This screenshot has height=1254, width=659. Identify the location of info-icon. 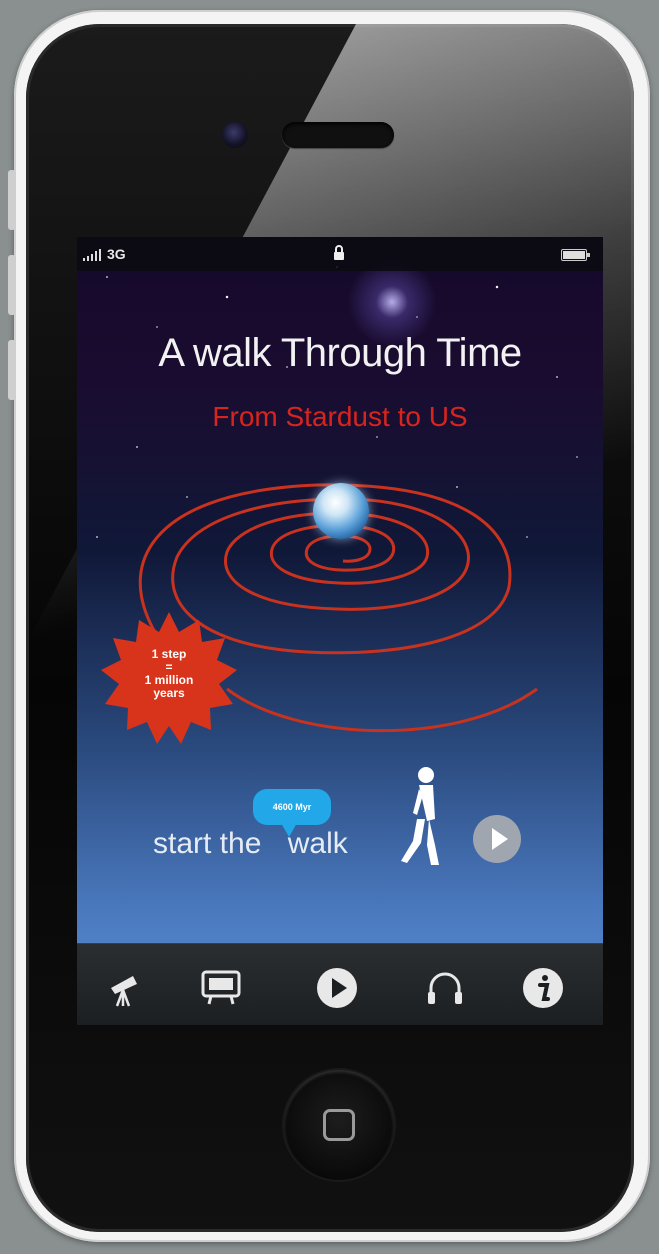
(543, 988).